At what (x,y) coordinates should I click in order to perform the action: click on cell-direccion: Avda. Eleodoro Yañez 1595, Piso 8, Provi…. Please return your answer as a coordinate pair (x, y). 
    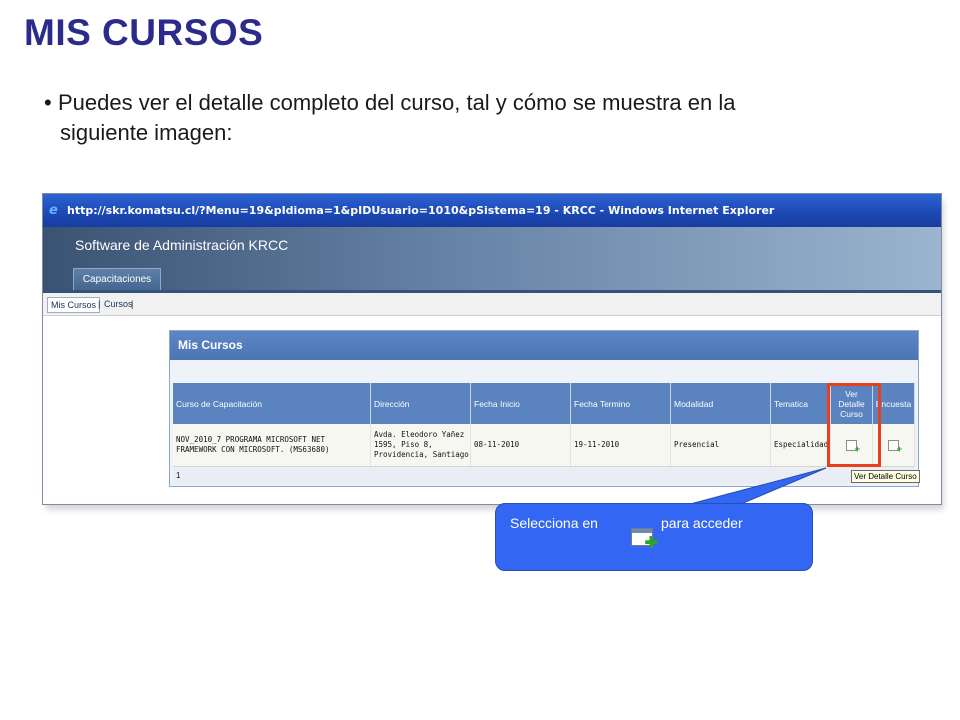
    Looking at the image, I should click on (421, 445).